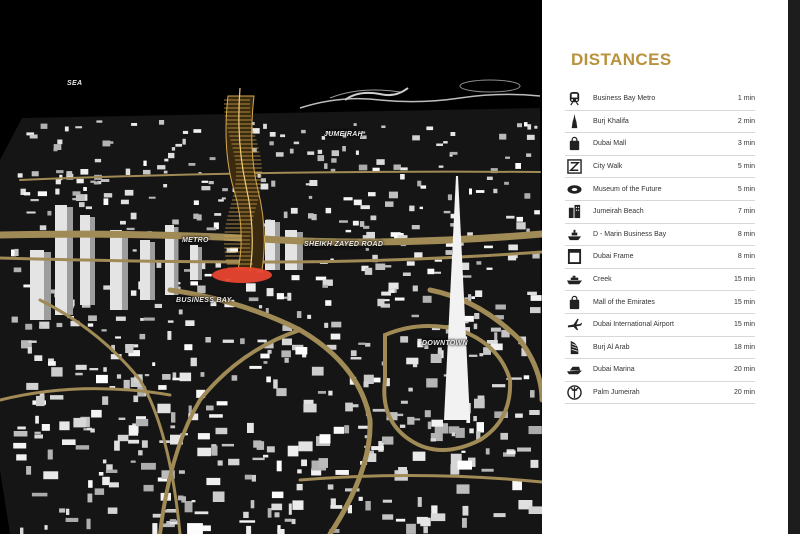 Image resolution: width=800 pixels, height=534 pixels. What do you see at coordinates (746, 212) in the screenshot?
I see `distance-time: 7 min` at bounding box center [746, 212].